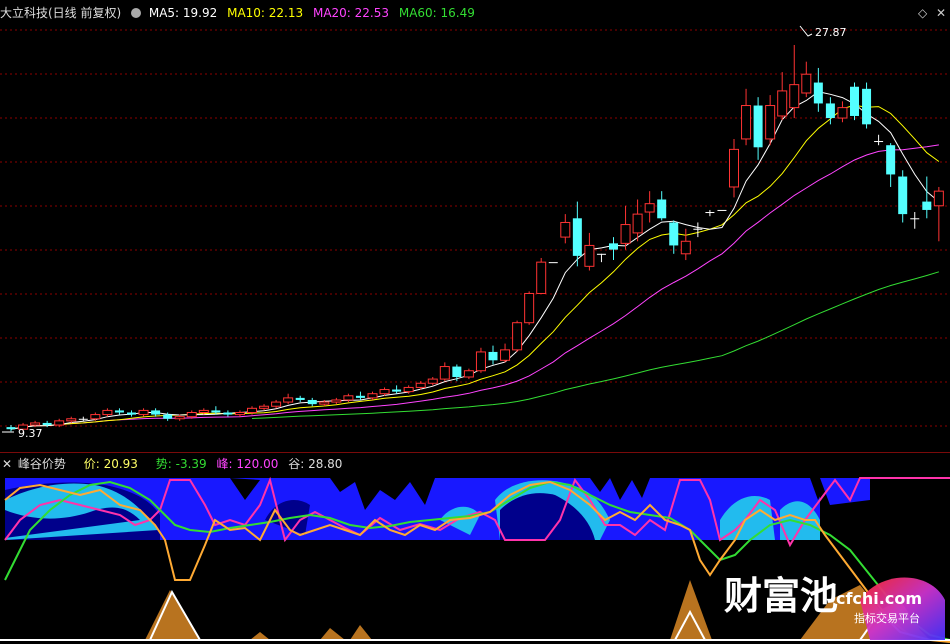 The width and height of the screenshot is (950, 644). I want to click on ma60-value: MA60: 16.49, so click(436, 13).